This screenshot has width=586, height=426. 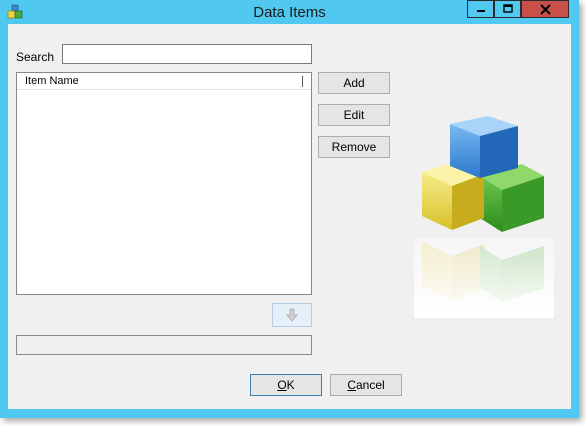 I want to click on minimize-icon, so click(x=480, y=11).